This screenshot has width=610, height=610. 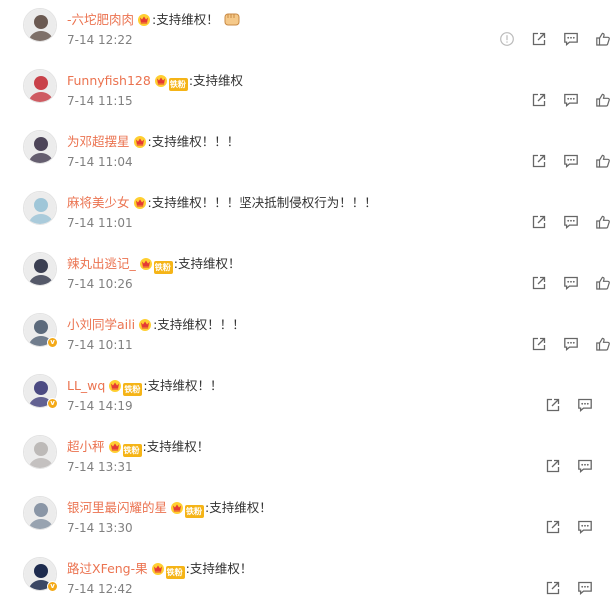 What do you see at coordinates (86, 385) in the screenshot?
I see `commenter-name: LL_wq` at bounding box center [86, 385].